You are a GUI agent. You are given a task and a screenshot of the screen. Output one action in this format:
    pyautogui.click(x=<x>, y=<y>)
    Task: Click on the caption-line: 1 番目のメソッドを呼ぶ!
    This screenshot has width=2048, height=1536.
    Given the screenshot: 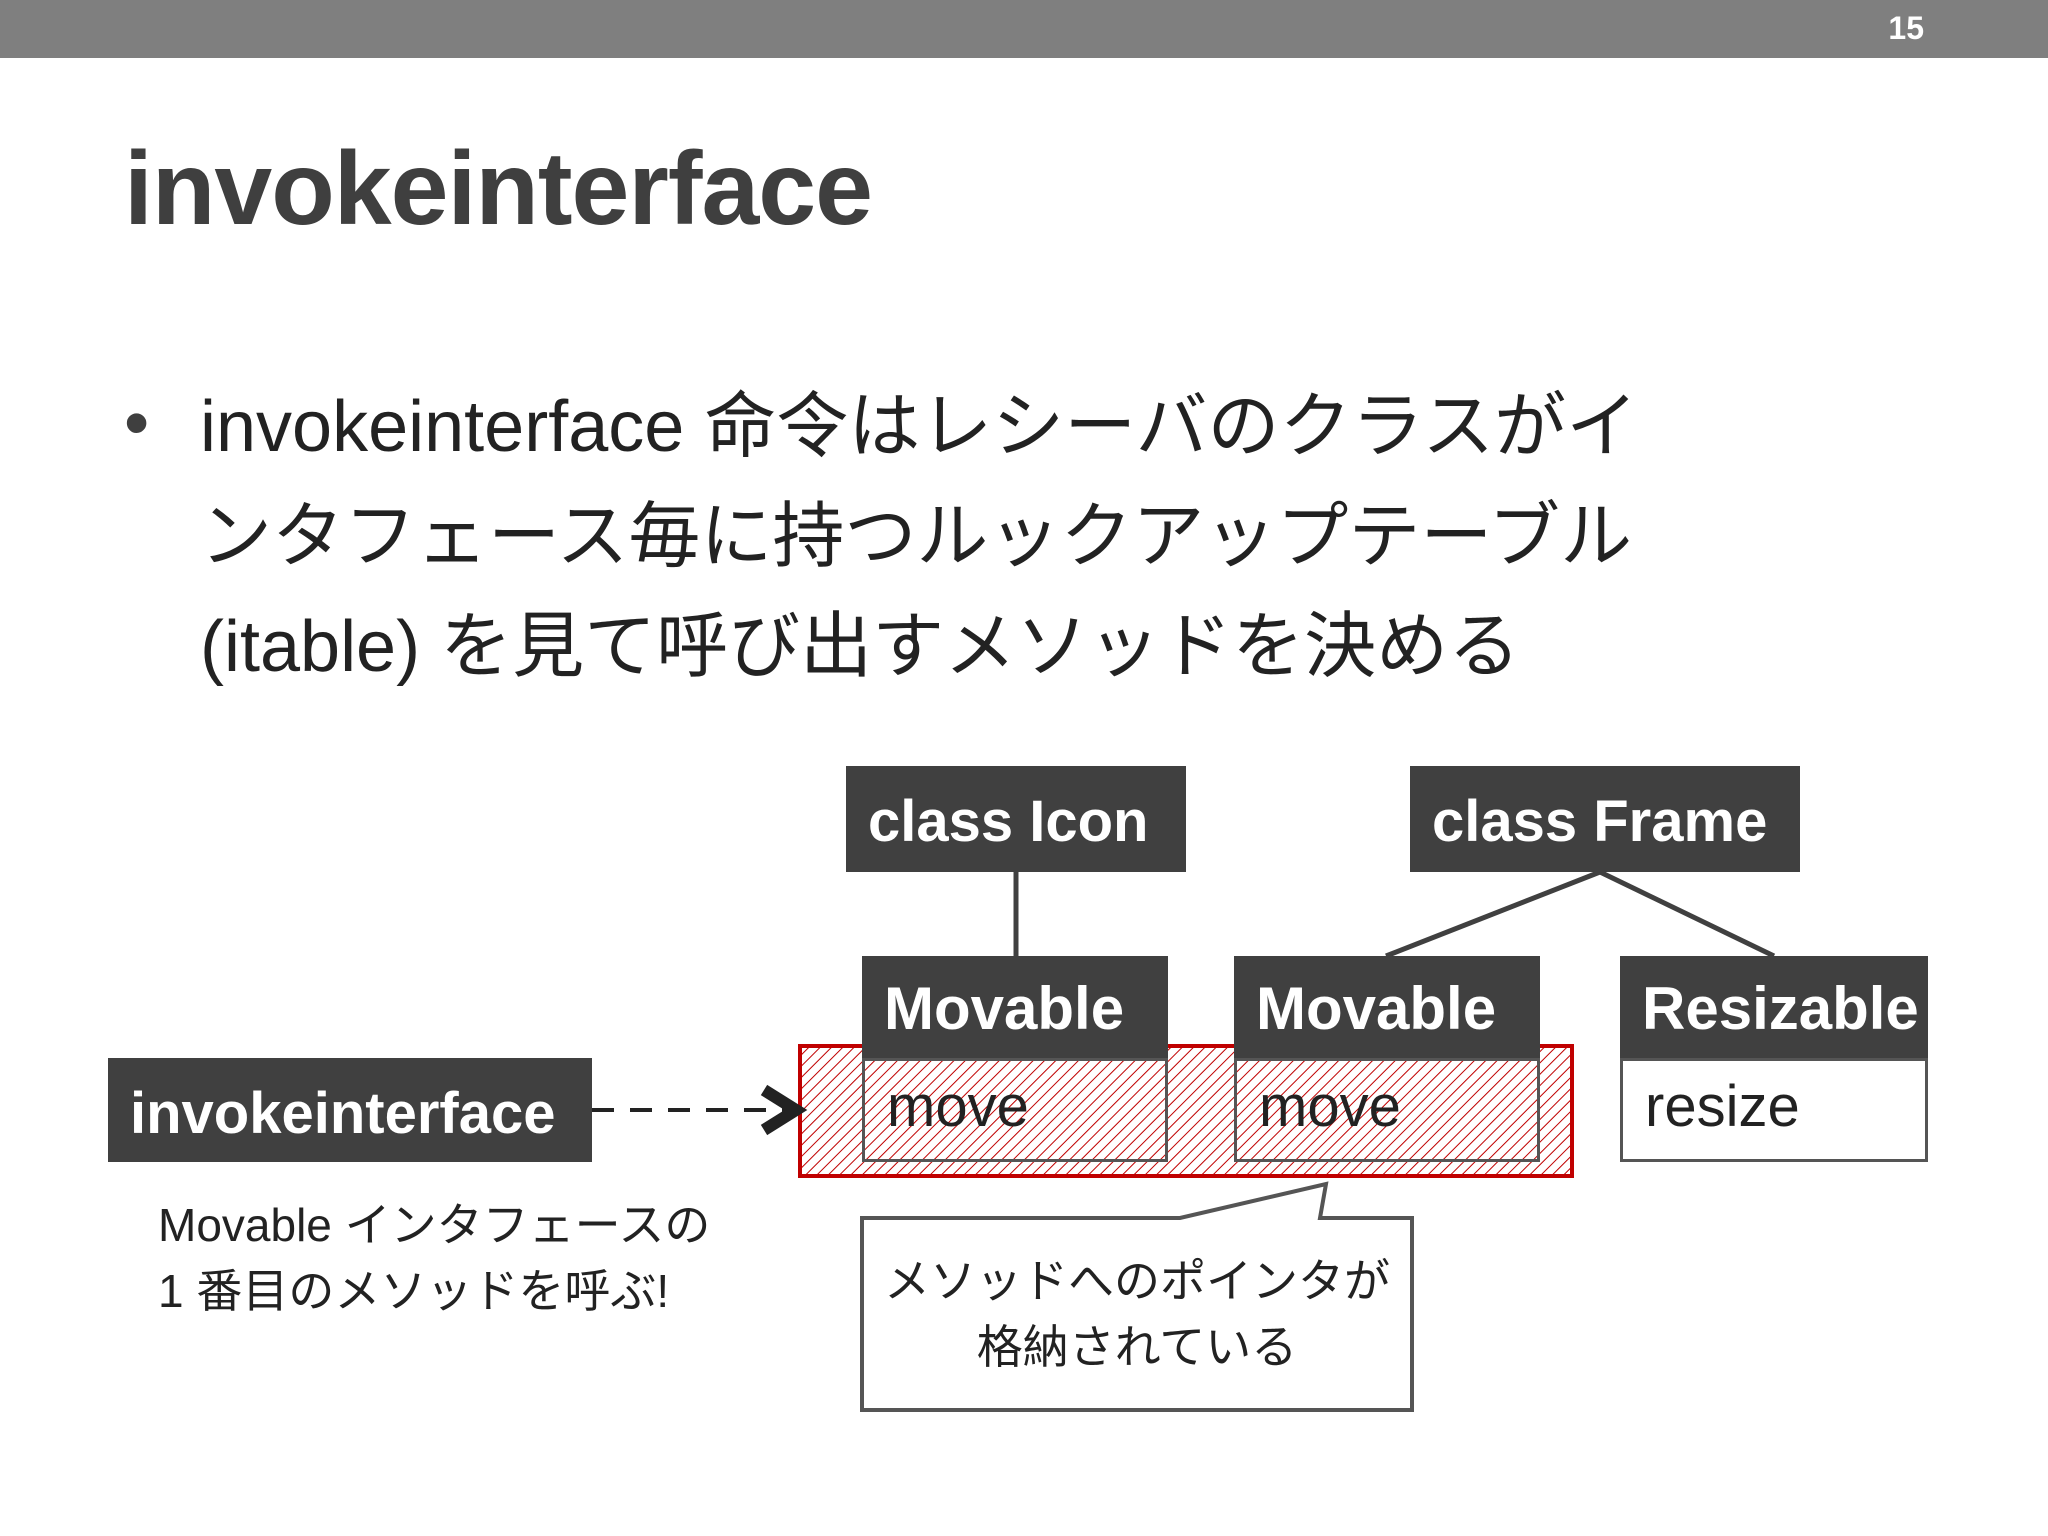 What is the action you would take?
    pyautogui.click(x=414, y=1291)
    